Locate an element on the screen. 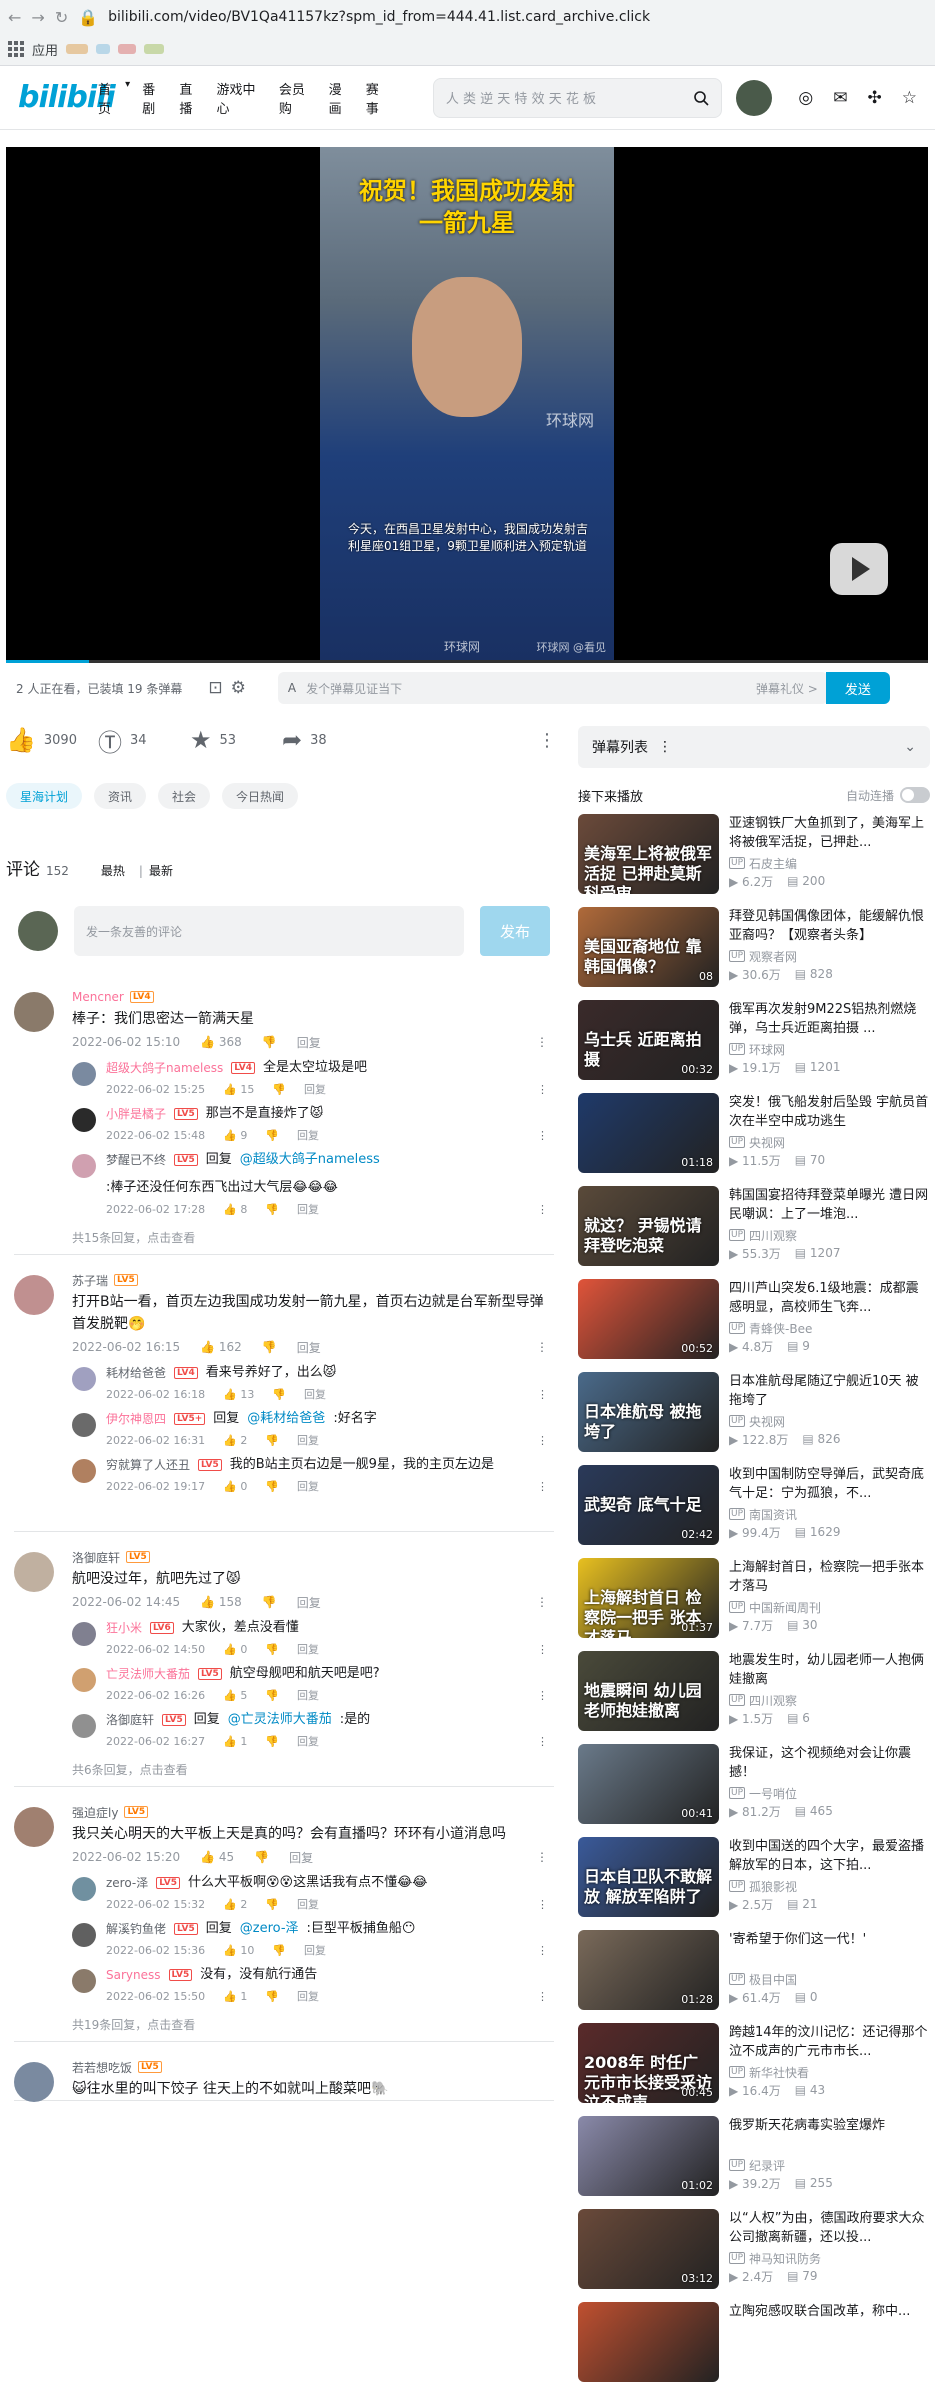  reply-username: 解溪钓鱼佬 is located at coordinates (136, 1929).